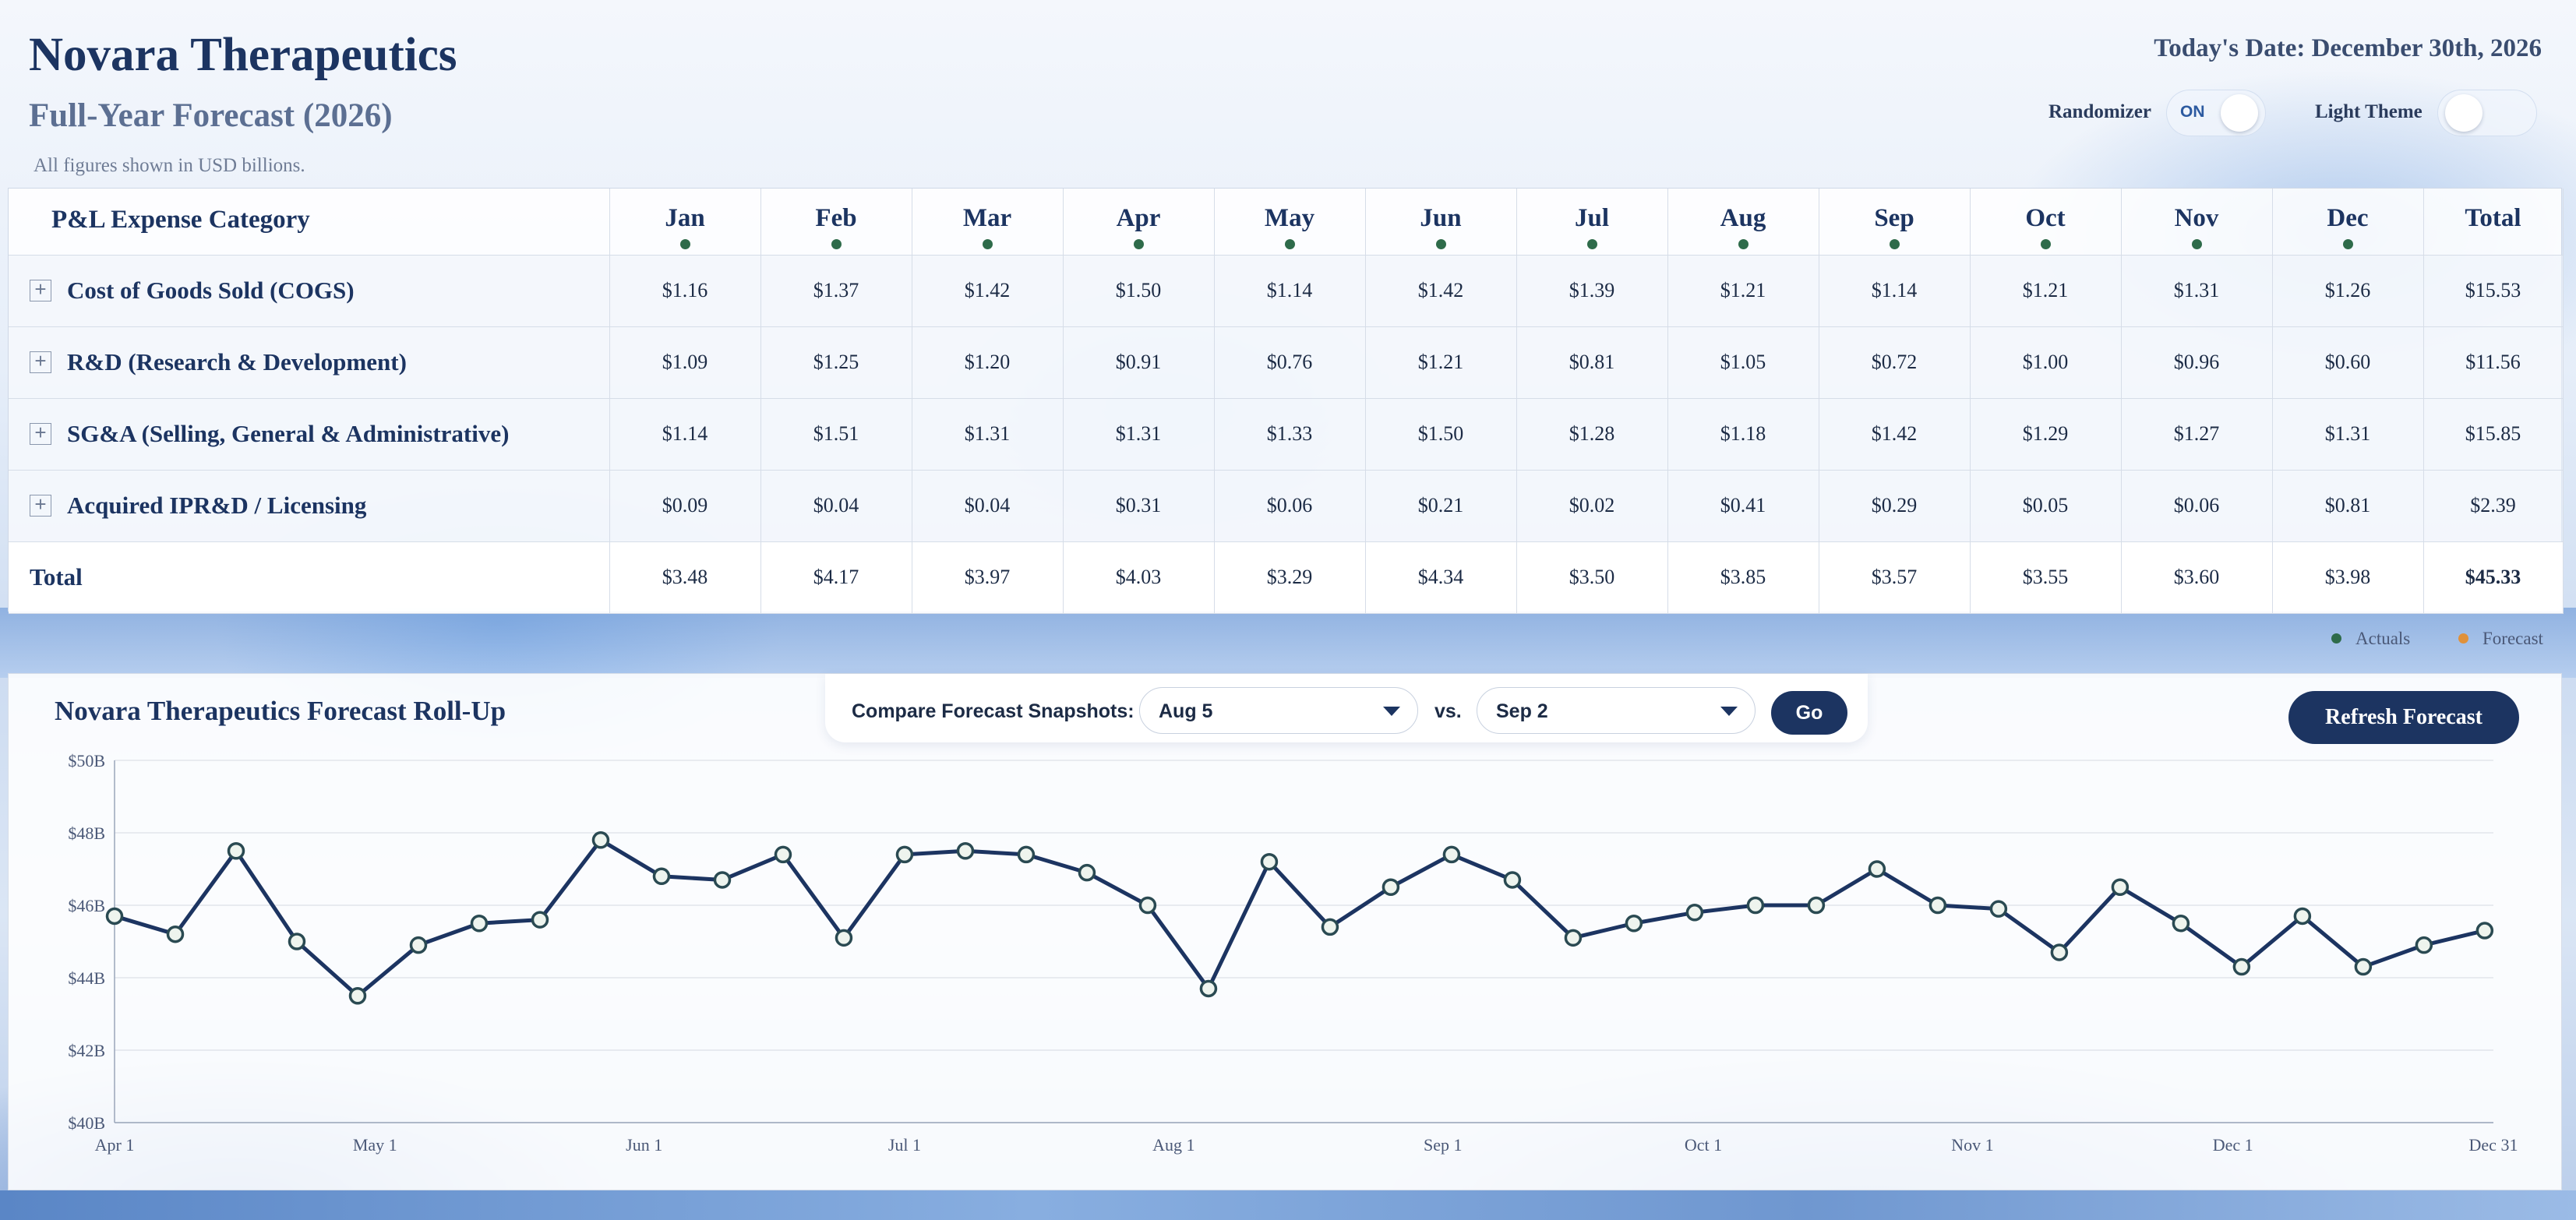  Describe the element at coordinates (1441, 577) in the screenshot. I see `month-total-cell: $4.34` at that location.